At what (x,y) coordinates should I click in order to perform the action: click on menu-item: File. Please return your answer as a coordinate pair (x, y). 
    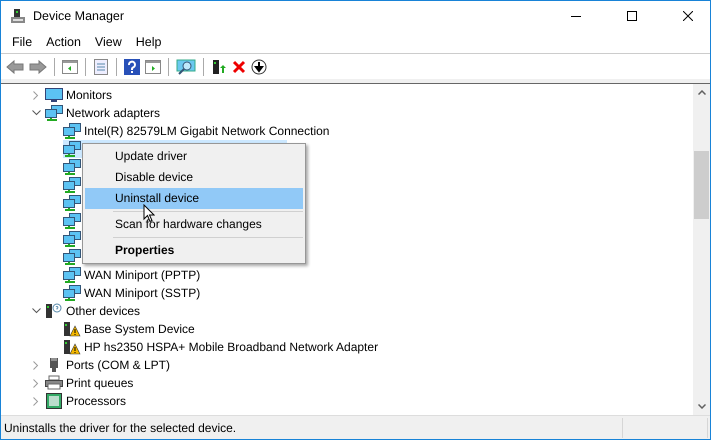
    Looking at the image, I should click on (22, 42).